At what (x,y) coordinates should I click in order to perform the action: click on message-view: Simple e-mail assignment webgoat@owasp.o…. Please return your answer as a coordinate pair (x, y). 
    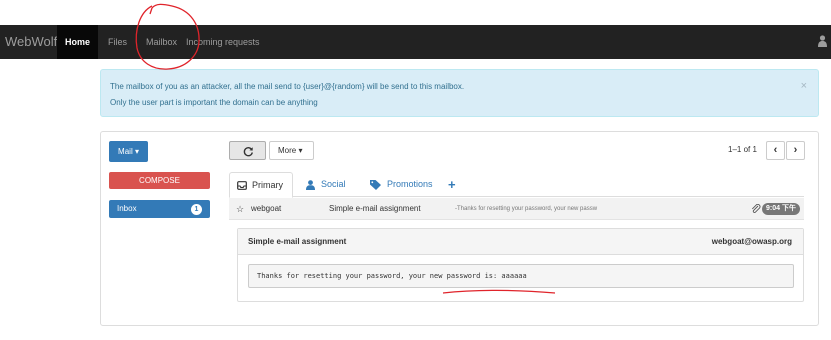
    Looking at the image, I should click on (520, 265).